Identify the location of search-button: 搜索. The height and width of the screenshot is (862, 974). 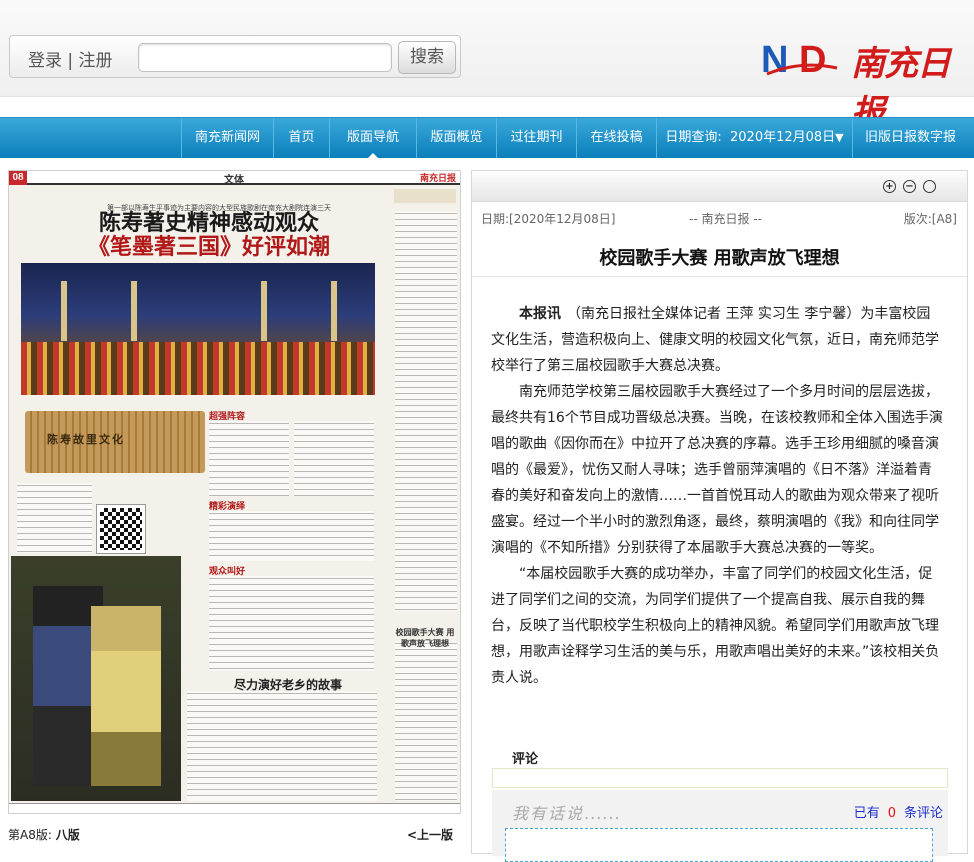
(427, 57).